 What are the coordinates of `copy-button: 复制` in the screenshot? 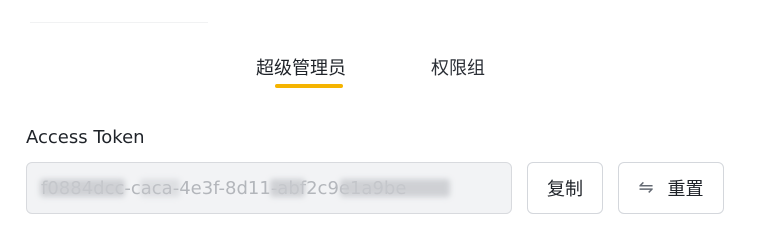 It's located at (565, 188).